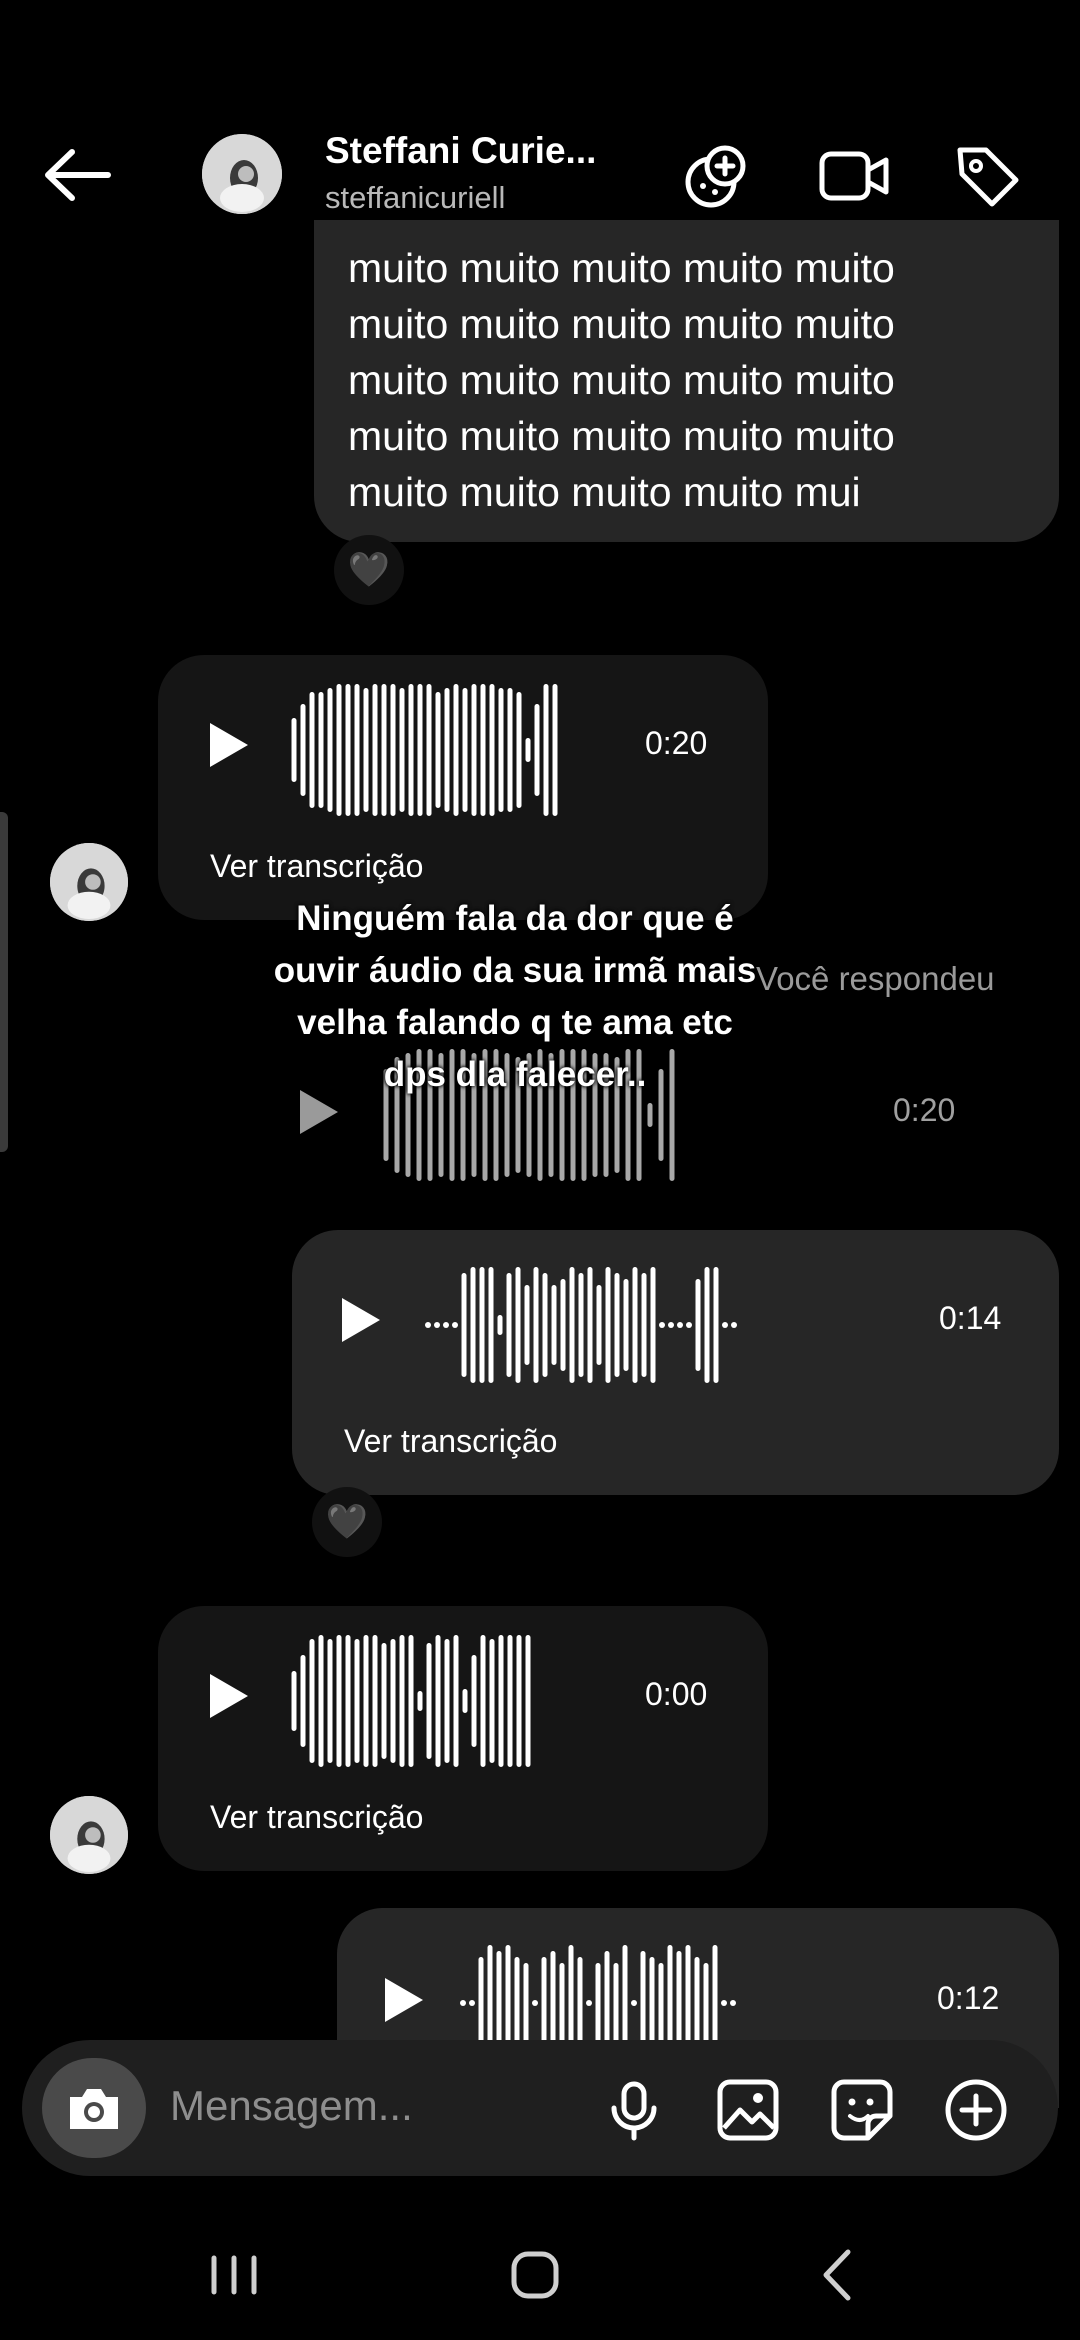 The image size is (1080, 2340). I want to click on microphone-icon, so click(634, 2110).